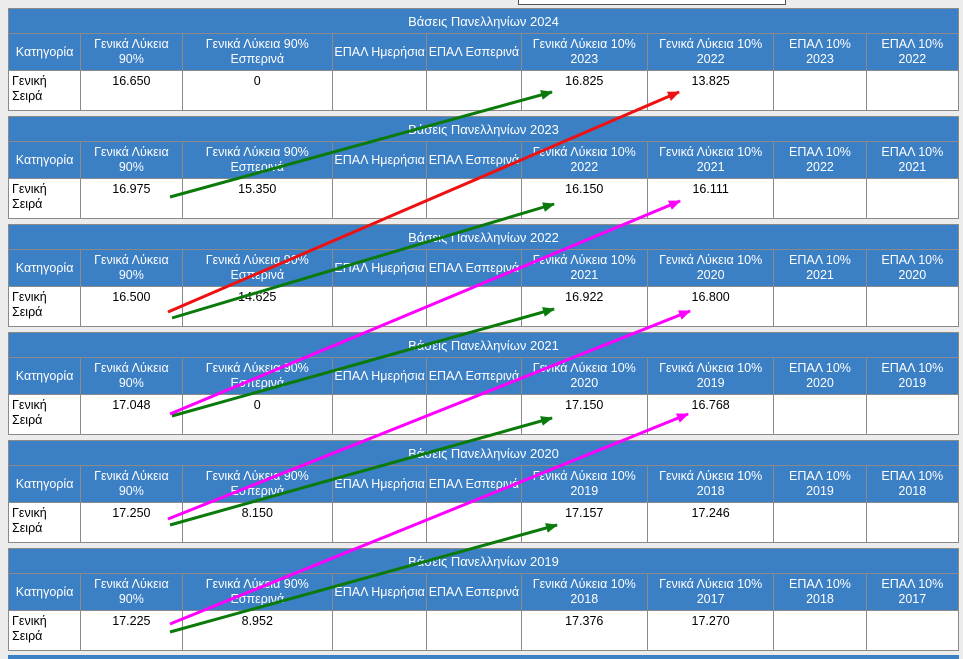 This screenshot has width=963, height=659. I want to click on column-header: ΕΠΑΛ 10% 2023, so click(820, 52).